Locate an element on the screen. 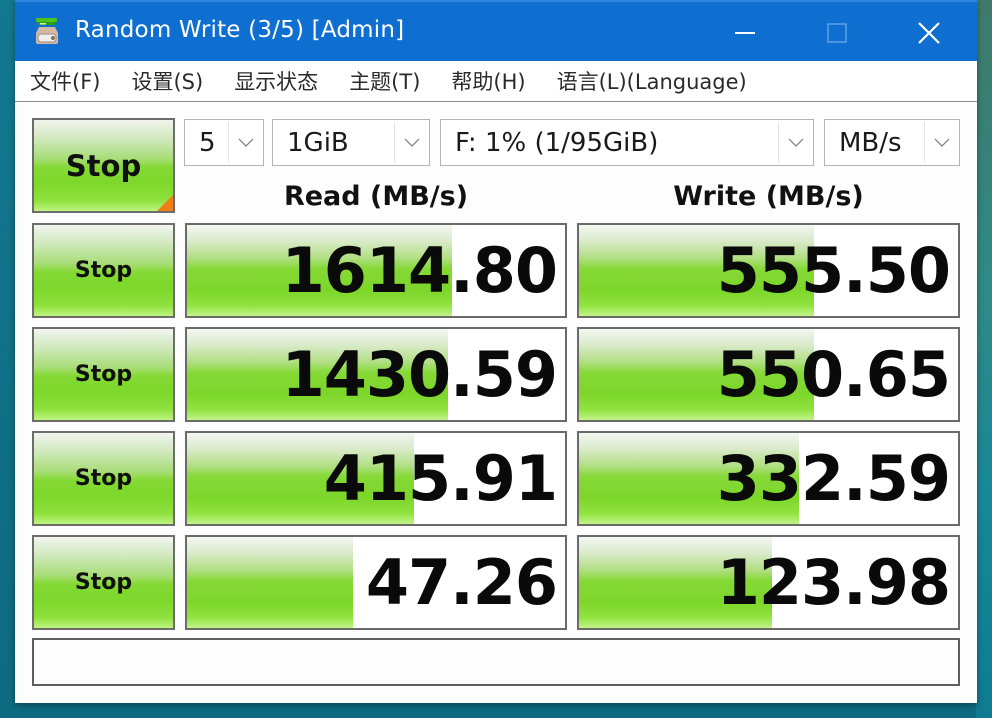 The image size is (992, 718). write-result-meter: 550.65 is located at coordinates (768, 374).